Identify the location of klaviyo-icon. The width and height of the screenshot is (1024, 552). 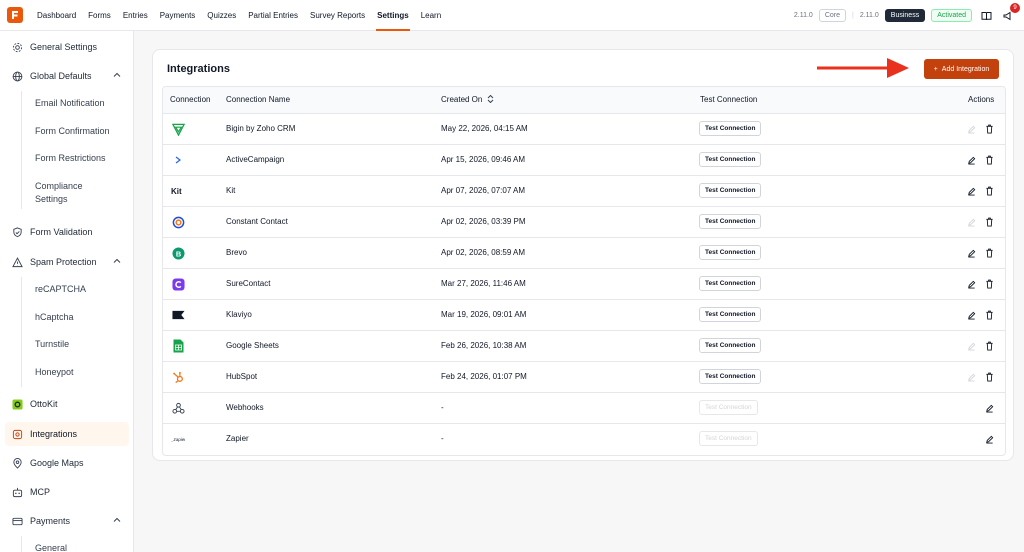
(178, 315).